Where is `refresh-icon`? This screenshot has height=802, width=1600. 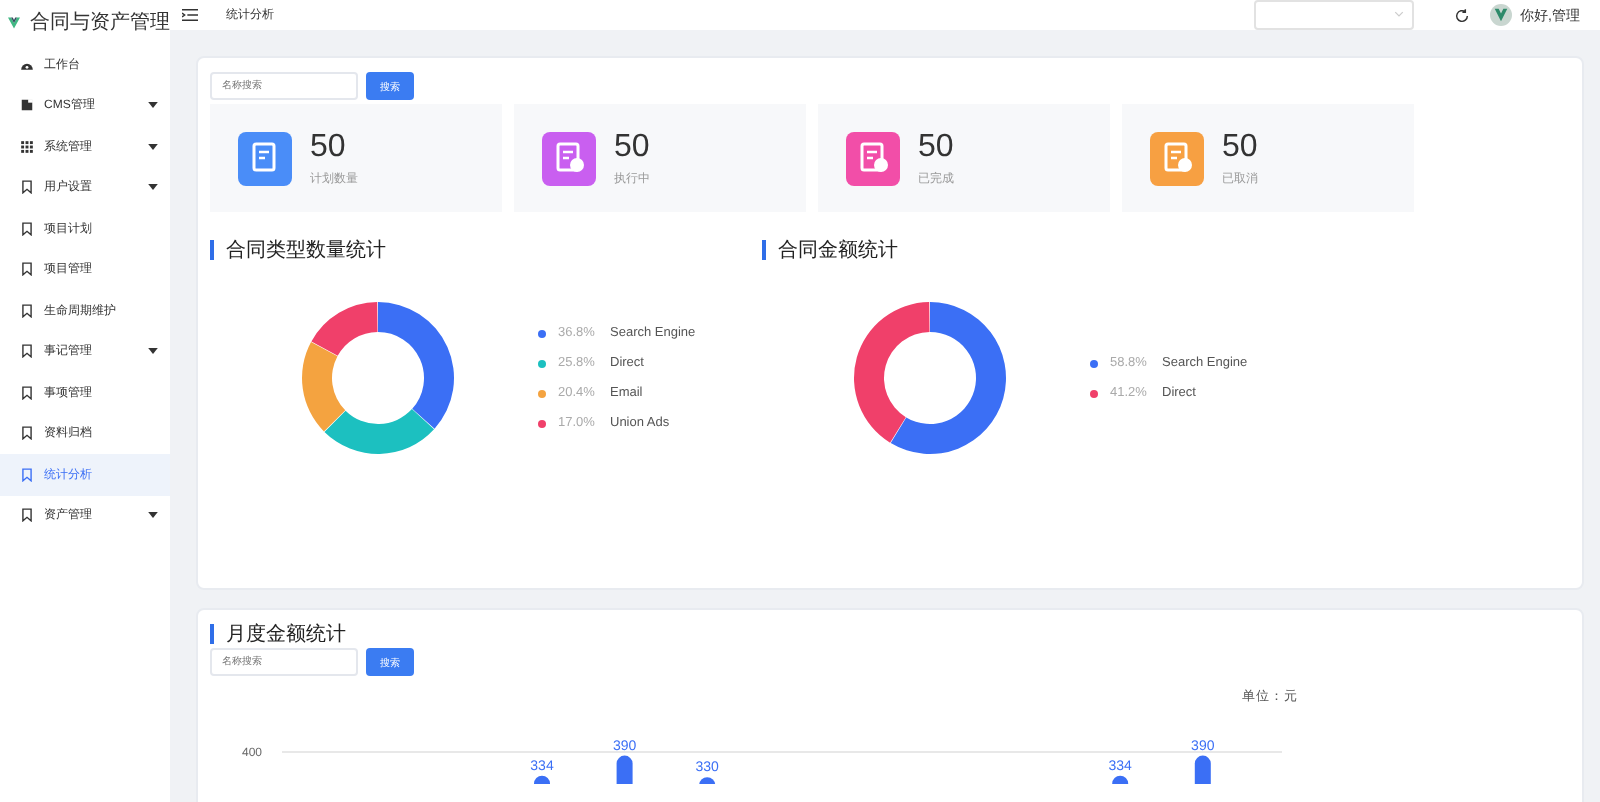
refresh-icon is located at coordinates (1462, 15).